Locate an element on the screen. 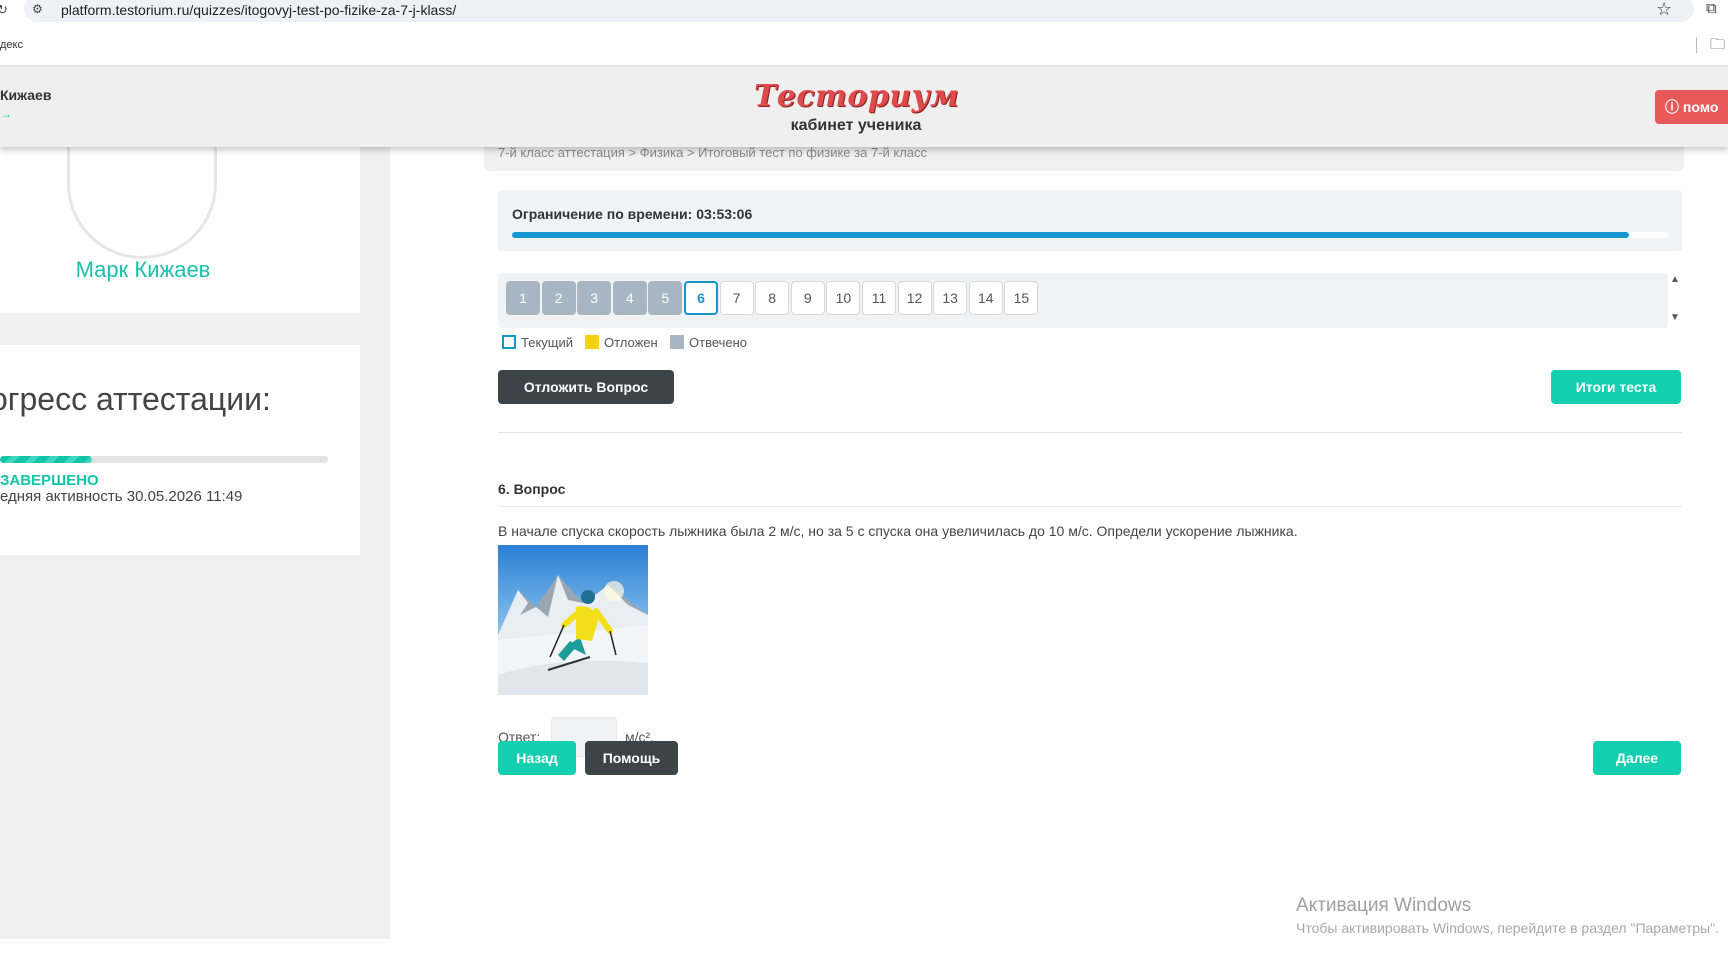 Image resolution: width=1728 pixels, height=972 pixels. site-settings-icon: ⚙ is located at coordinates (37, 9).